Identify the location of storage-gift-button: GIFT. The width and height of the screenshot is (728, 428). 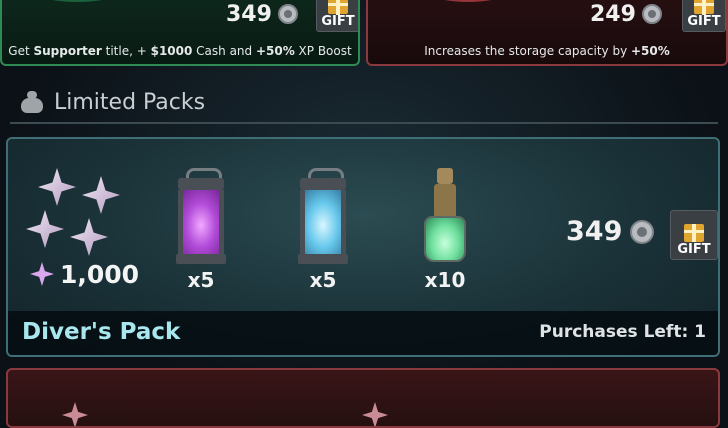
(704, 16).